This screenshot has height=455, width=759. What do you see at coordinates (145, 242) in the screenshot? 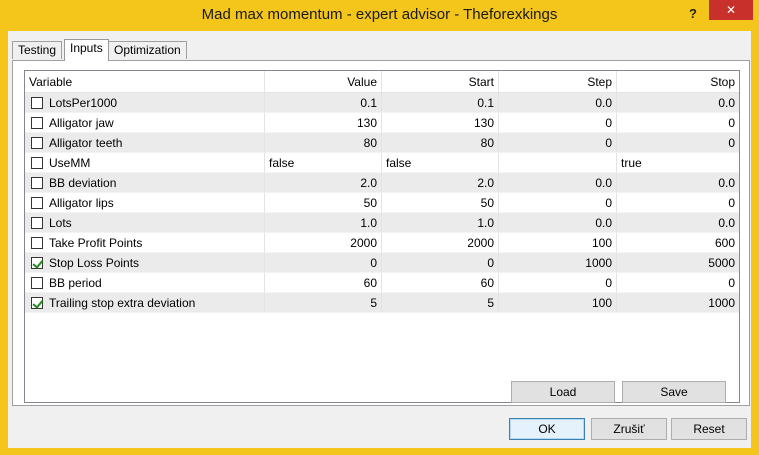
I see `variable-cell: Take Profit Points` at bounding box center [145, 242].